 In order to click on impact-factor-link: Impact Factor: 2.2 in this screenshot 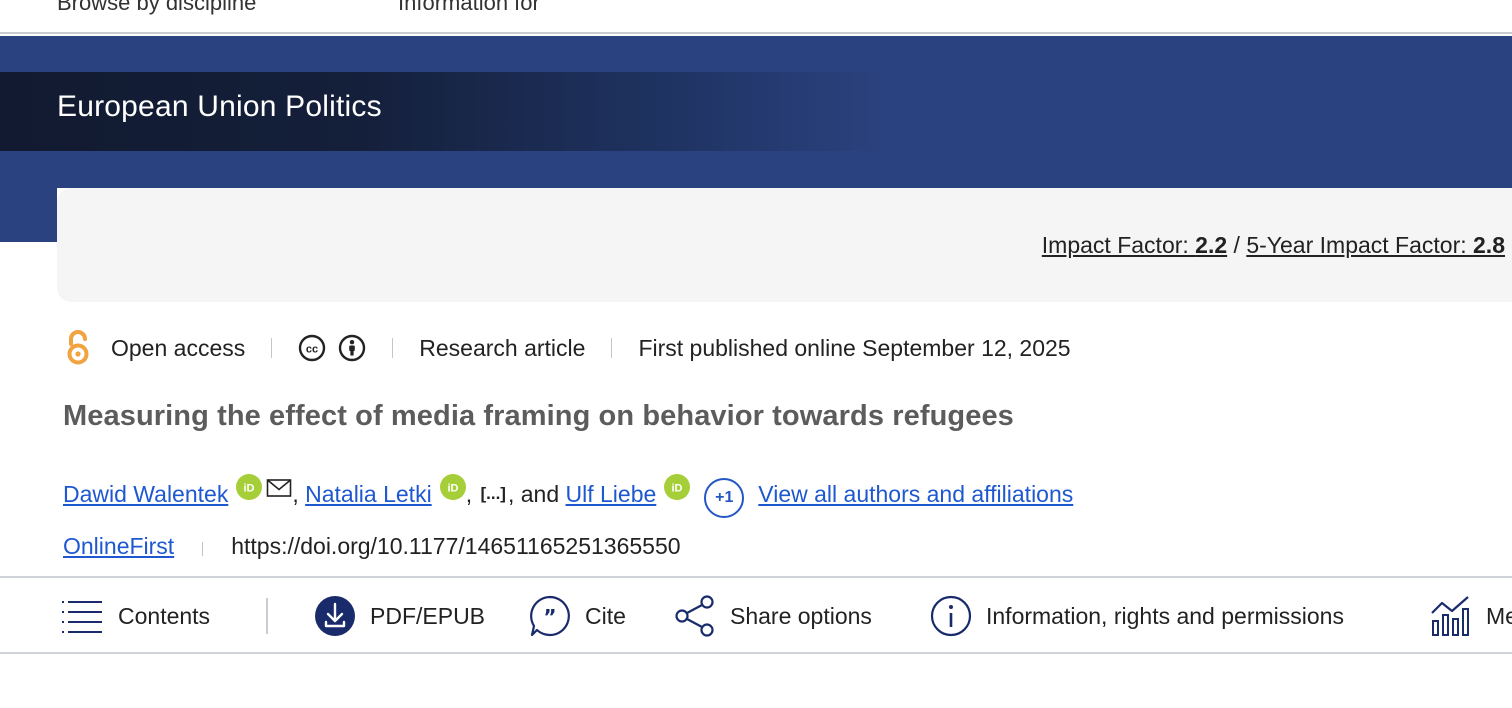, I will do `click(1134, 245)`.